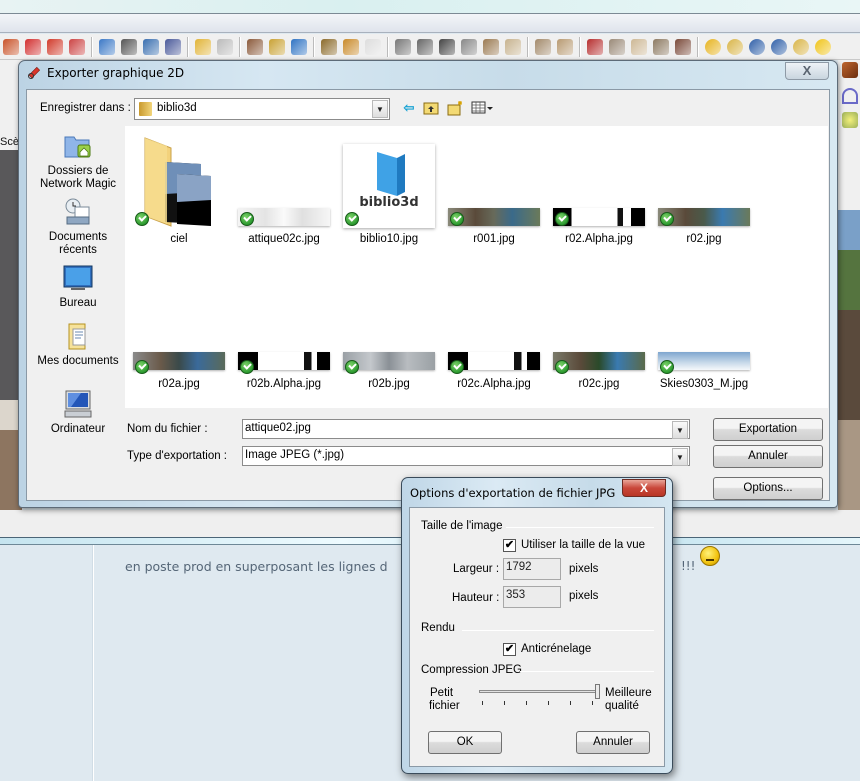 Image resolution: width=860 pixels, height=781 pixels. Describe the element at coordinates (78, 161) in the screenshot. I see `place-network-magic: Dossiers de Network Magic` at that location.